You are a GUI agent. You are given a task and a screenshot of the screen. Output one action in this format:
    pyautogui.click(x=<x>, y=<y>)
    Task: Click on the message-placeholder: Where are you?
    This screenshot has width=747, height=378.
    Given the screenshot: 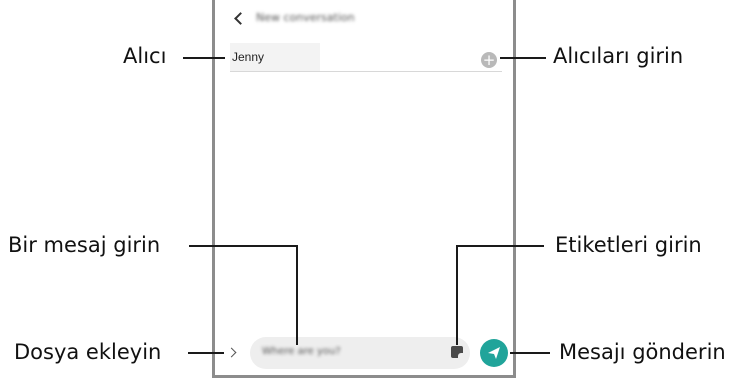 What is the action you would take?
    pyautogui.click(x=301, y=351)
    